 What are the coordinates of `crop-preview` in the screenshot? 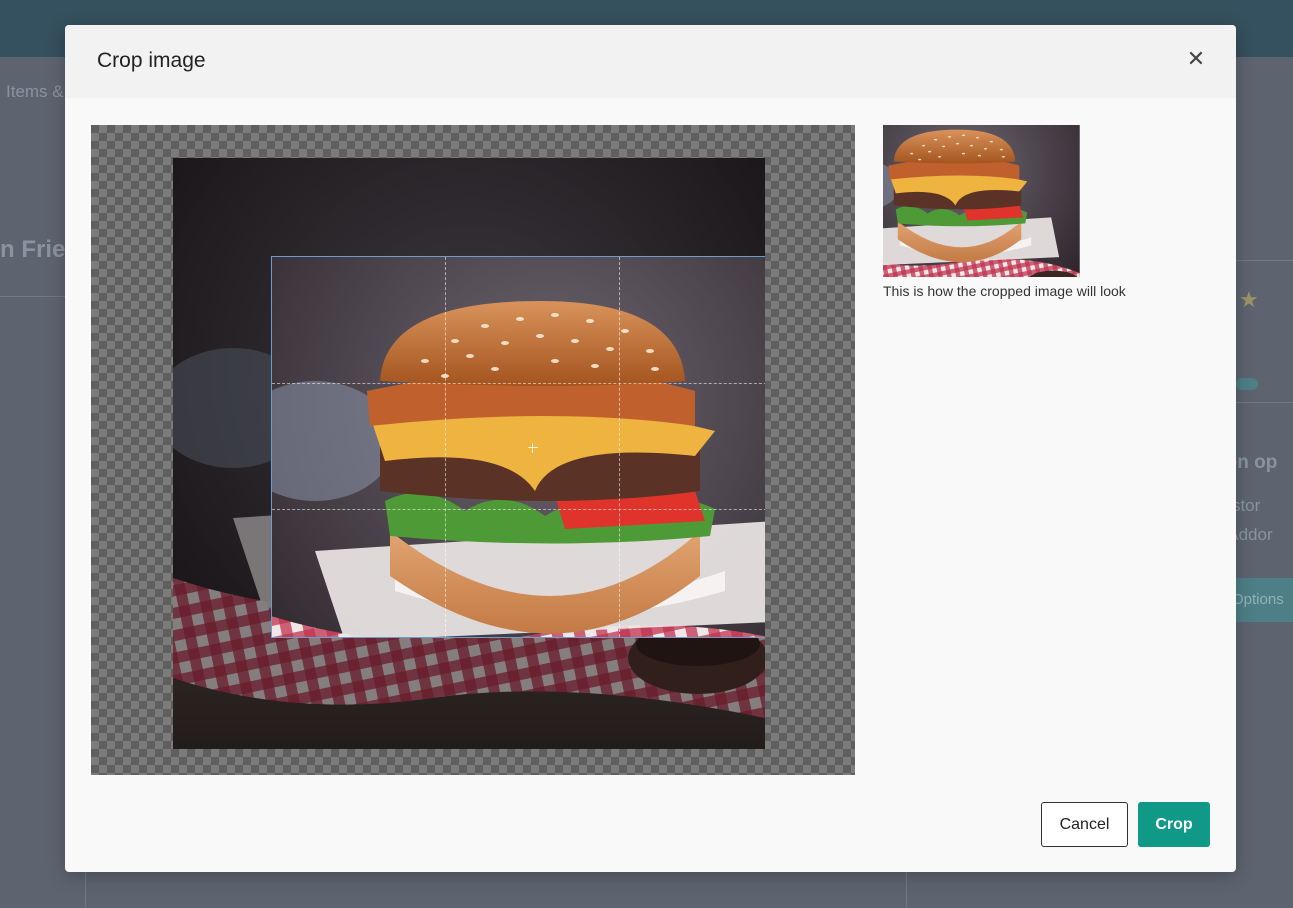 It's located at (987, 201).